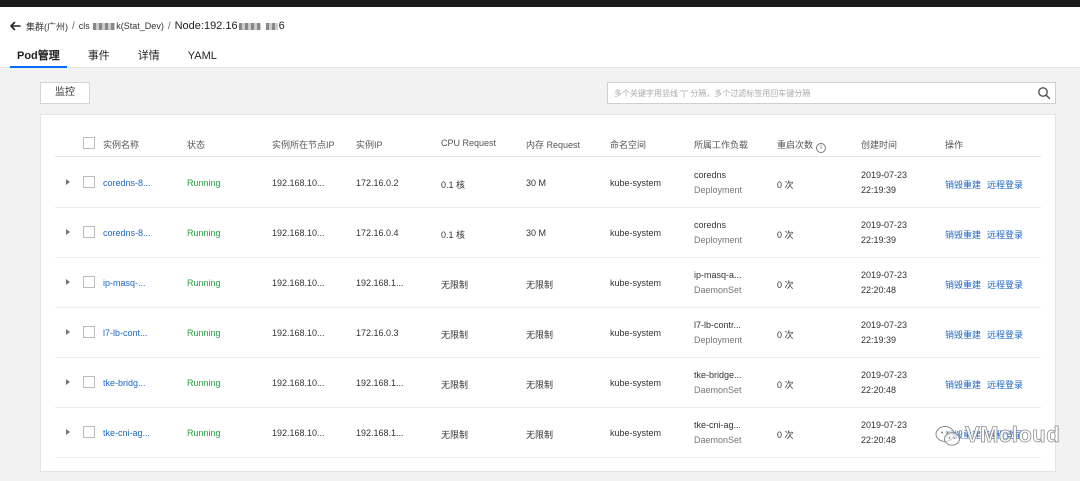 This screenshot has height=481, width=1080. I want to click on col-status: 状态, so click(196, 145).